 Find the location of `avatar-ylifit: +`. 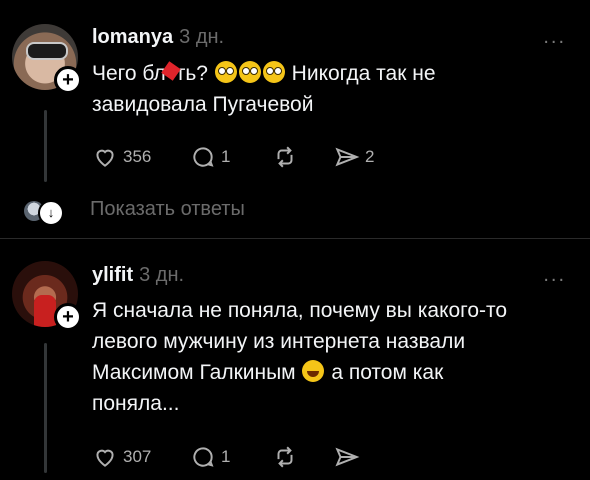

avatar-ylifit: + is located at coordinates (47, 296).